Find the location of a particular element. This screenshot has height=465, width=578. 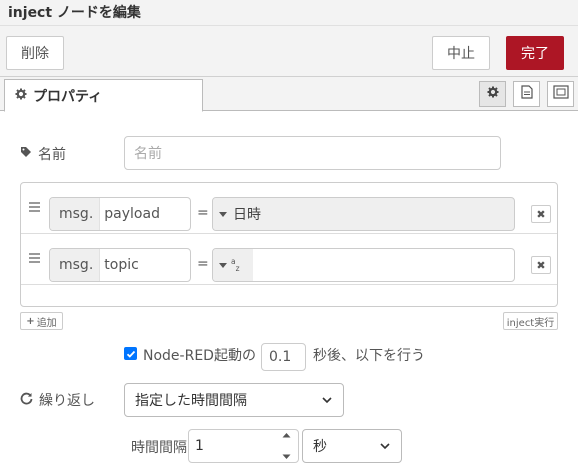

description-tab-button is located at coordinates (526, 94).